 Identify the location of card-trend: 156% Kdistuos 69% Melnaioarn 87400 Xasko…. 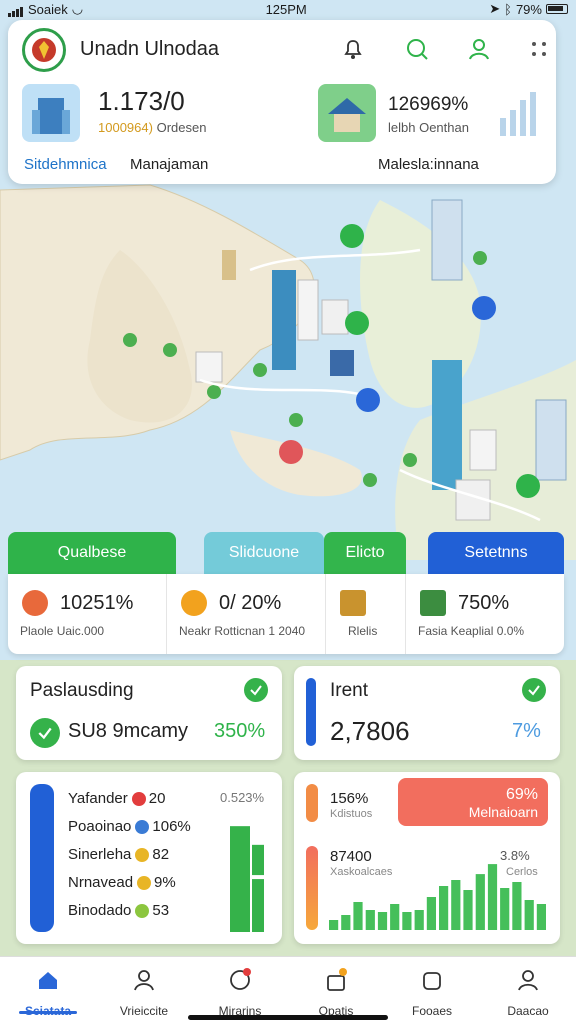
(427, 858).